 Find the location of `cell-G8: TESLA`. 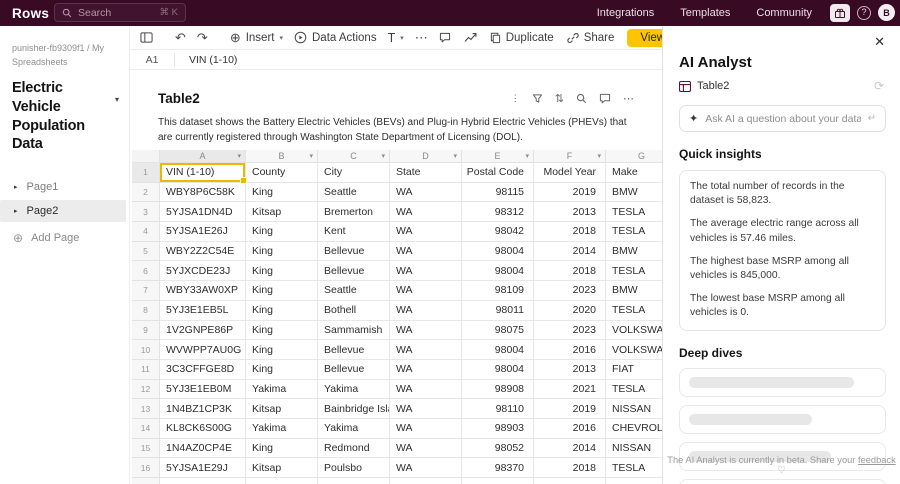

cell-G8: TESLA is located at coordinates (634, 310).